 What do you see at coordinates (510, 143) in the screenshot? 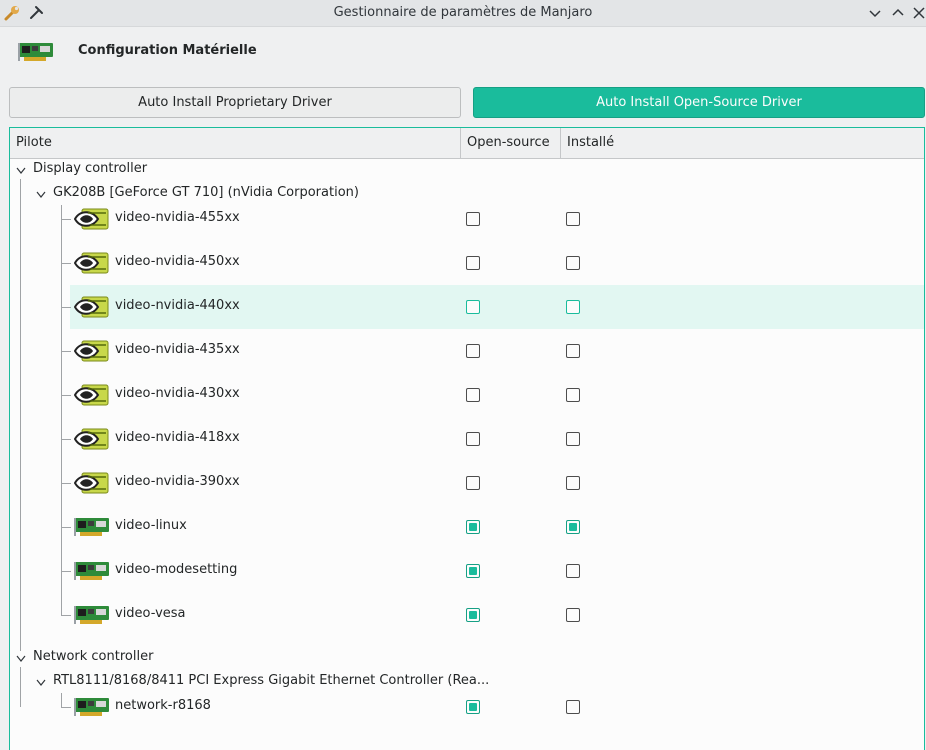
I see `column-open-source: Open-source` at bounding box center [510, 143].